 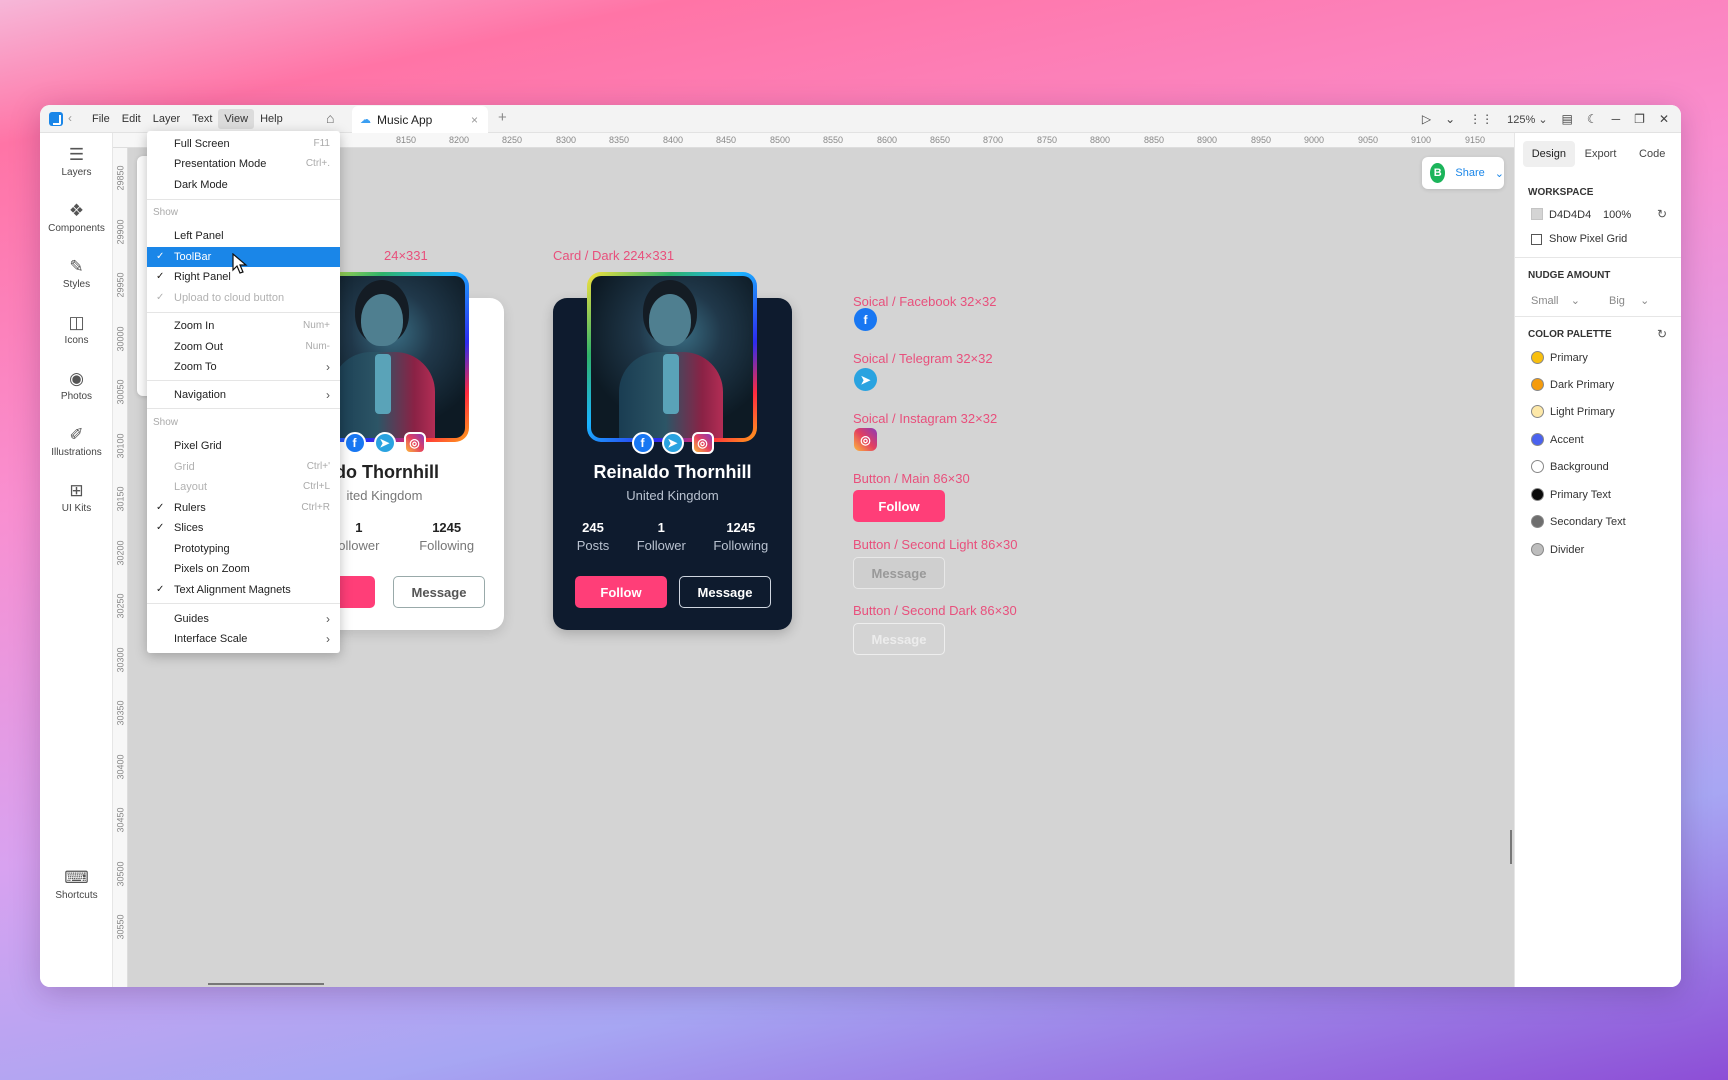 What do you see at coordinates (243, 639) in the screenshot?
I see `menu-item-interface-scale: Interface Scale ›` at bounding box center [243, 639].